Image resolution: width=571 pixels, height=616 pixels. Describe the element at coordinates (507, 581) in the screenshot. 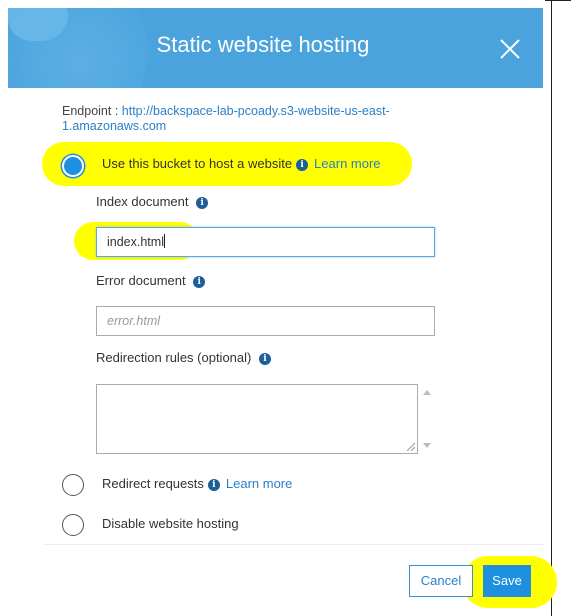

I see `save-button: Save` at that location.